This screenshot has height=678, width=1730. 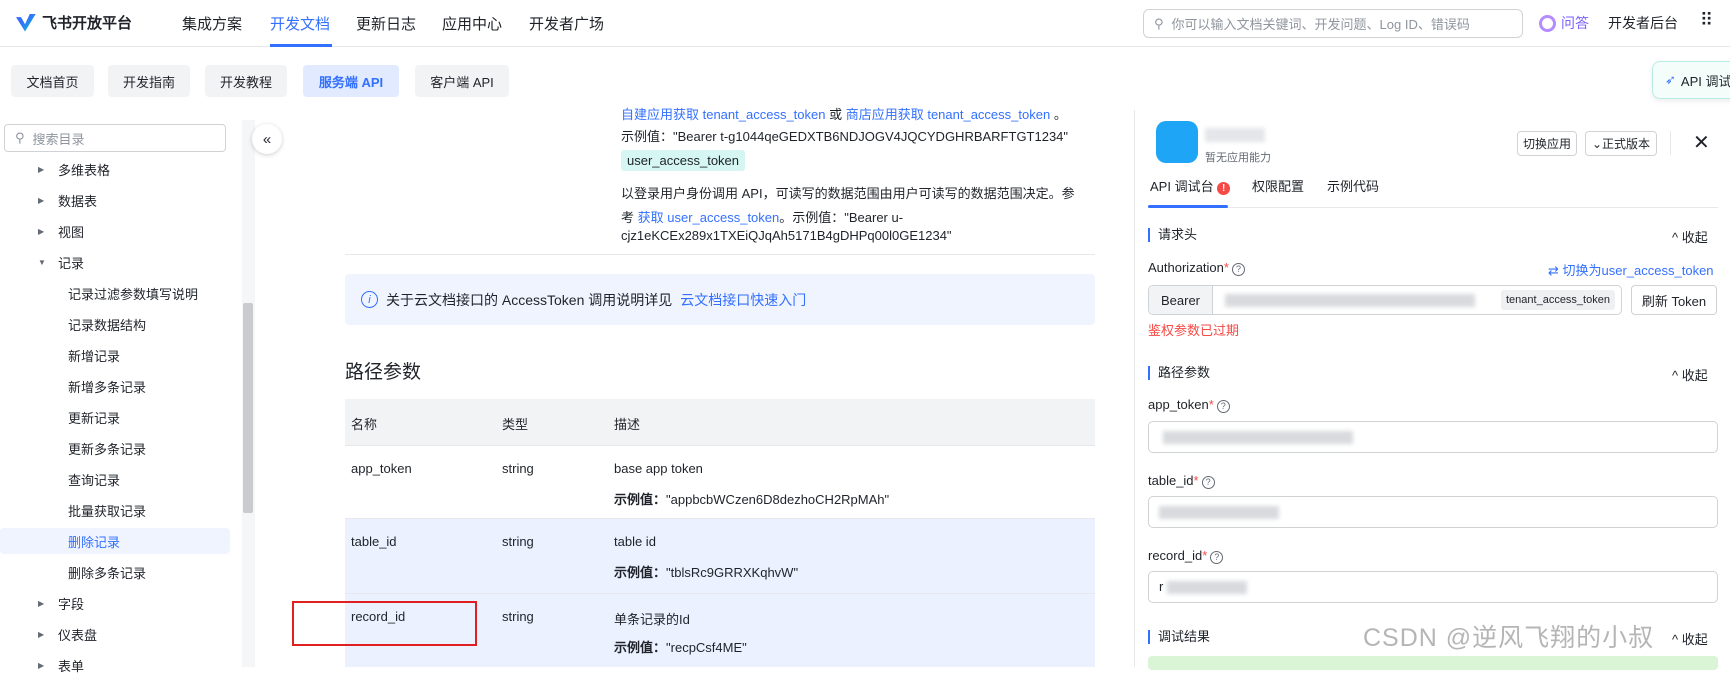 I want to click on tab-api-console: API 调试台 !, so click(x=1190, y=185).